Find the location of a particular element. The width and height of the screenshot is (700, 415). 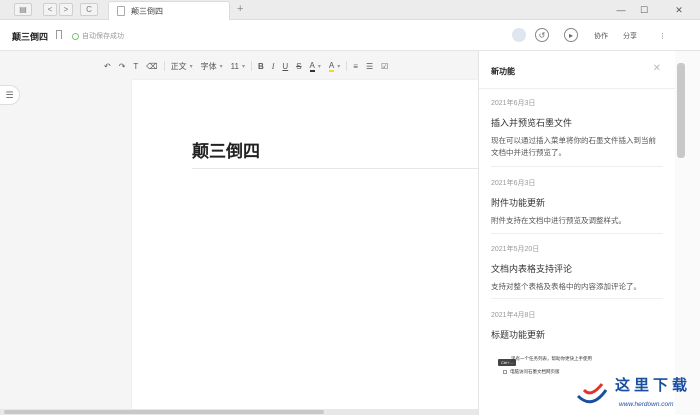

checkbox-icon is located at coordinates (505, 372).